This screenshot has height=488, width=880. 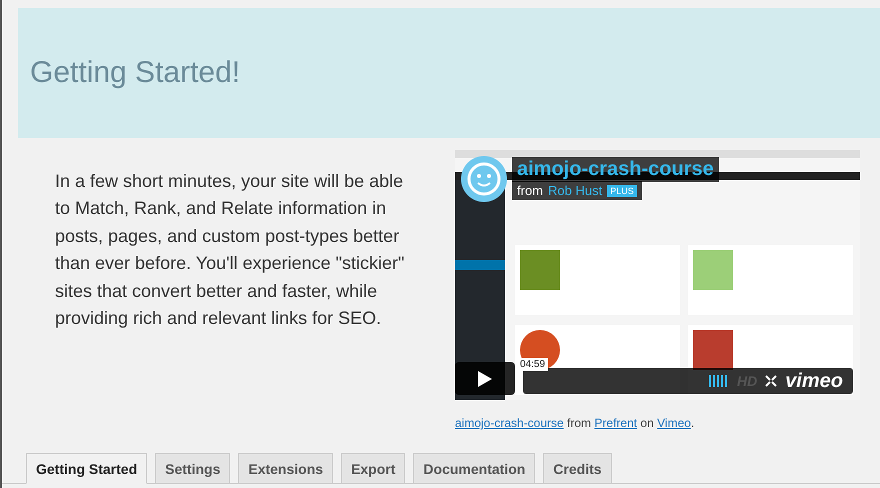 What do you see at coordinates (575, 423) in the screenshot?
I see `video-caption: aimojo-crash-course from Prefrent on Vimeo.` at bounding box center [575, 423].